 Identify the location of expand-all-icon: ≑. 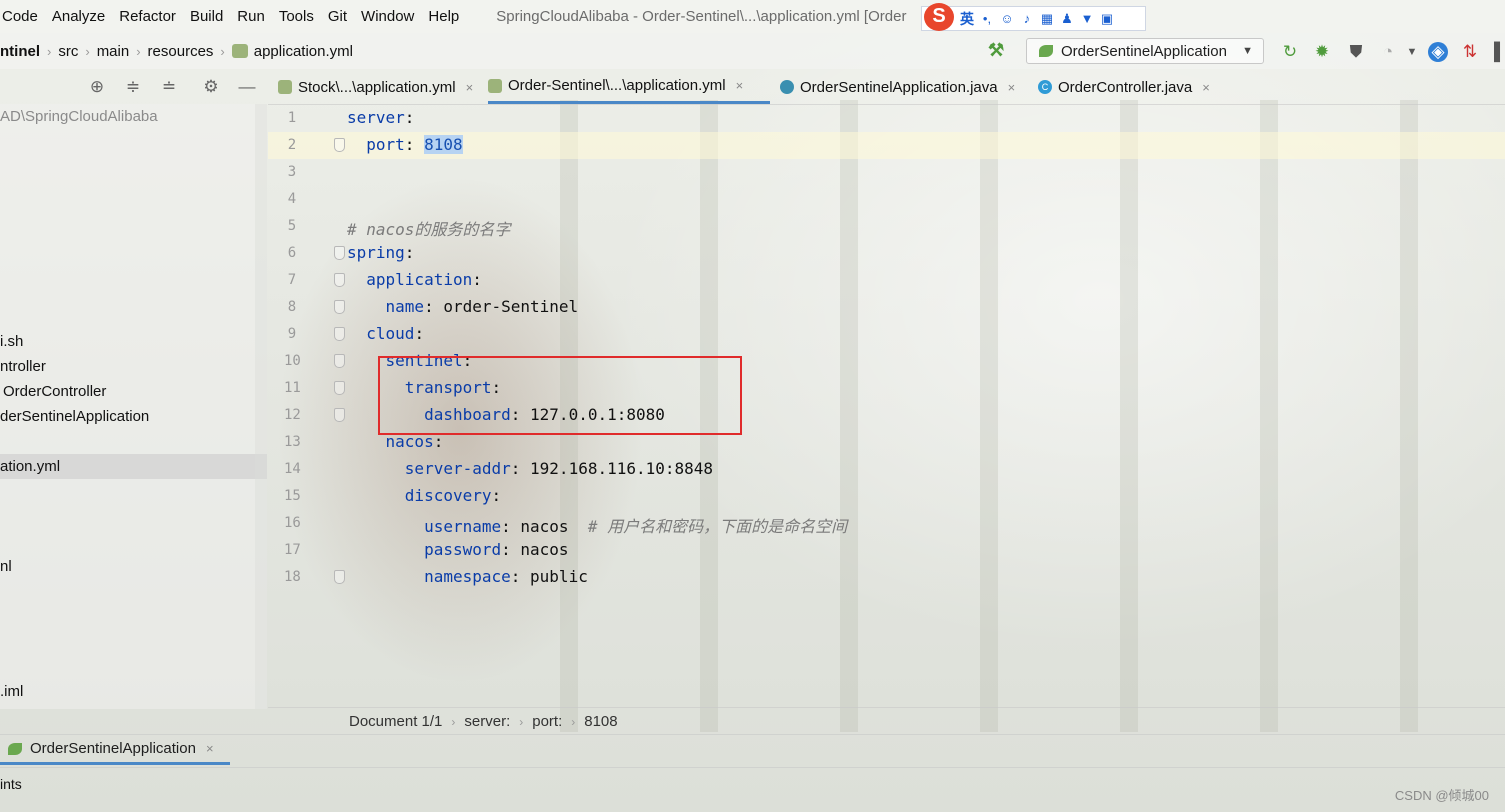
(133, 87).